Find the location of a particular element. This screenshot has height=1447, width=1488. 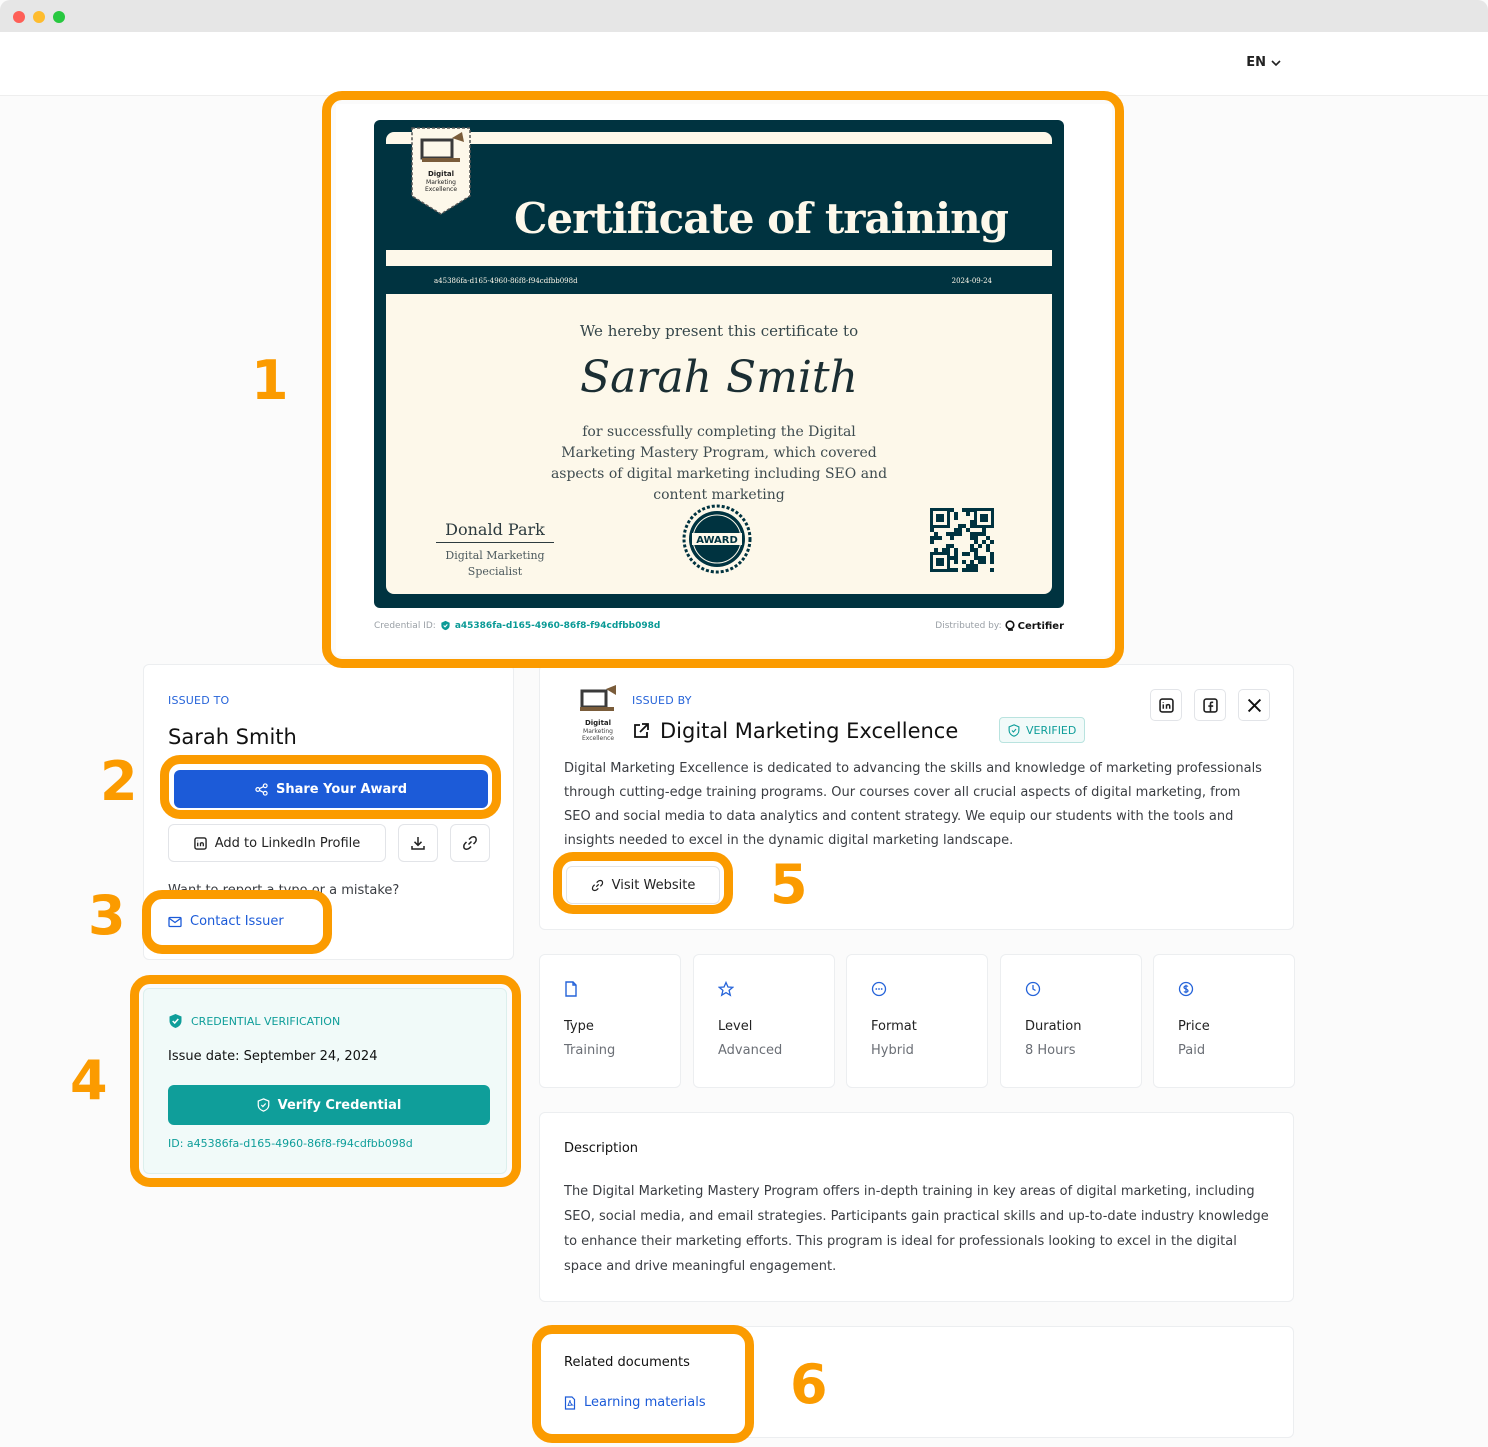

related-documents-card: Related documents Learning materials is located at coordinates (916, 1382).